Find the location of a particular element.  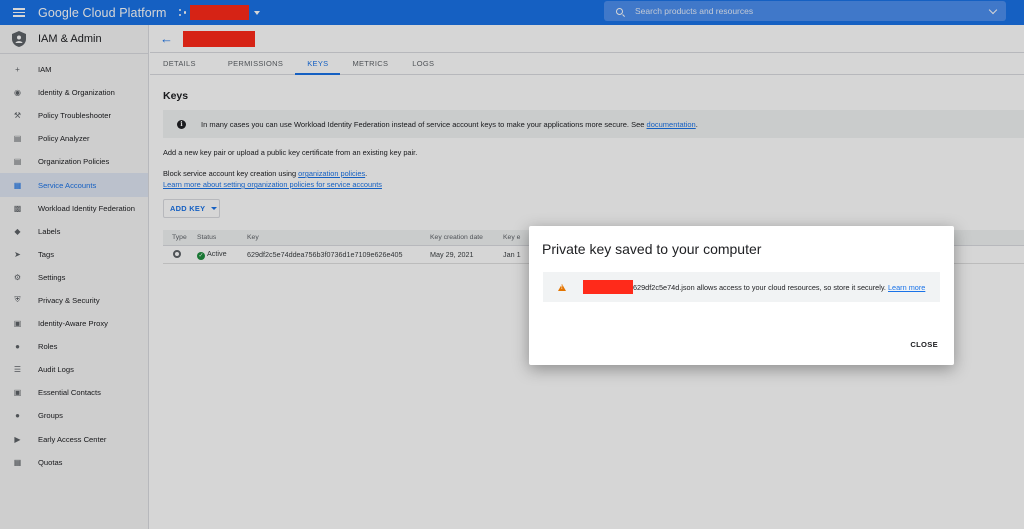

learn-more-link: Learn more is located at coordinates (906, 287).